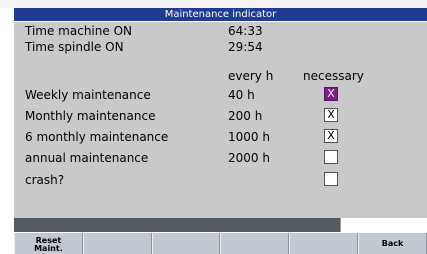  Describe the element at coordinates (177, 225) in the screenshot. I see `status-bar` at that location.